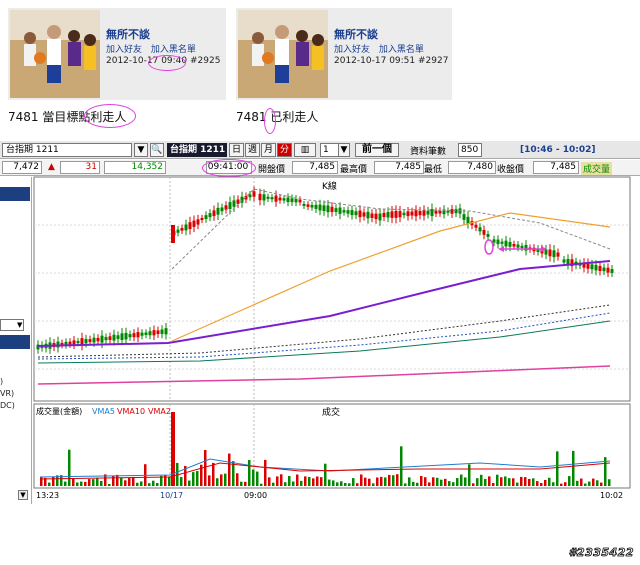 This screenshot has width=640, height=565. I want to click on watermark: #2335422, so click(601, 553).